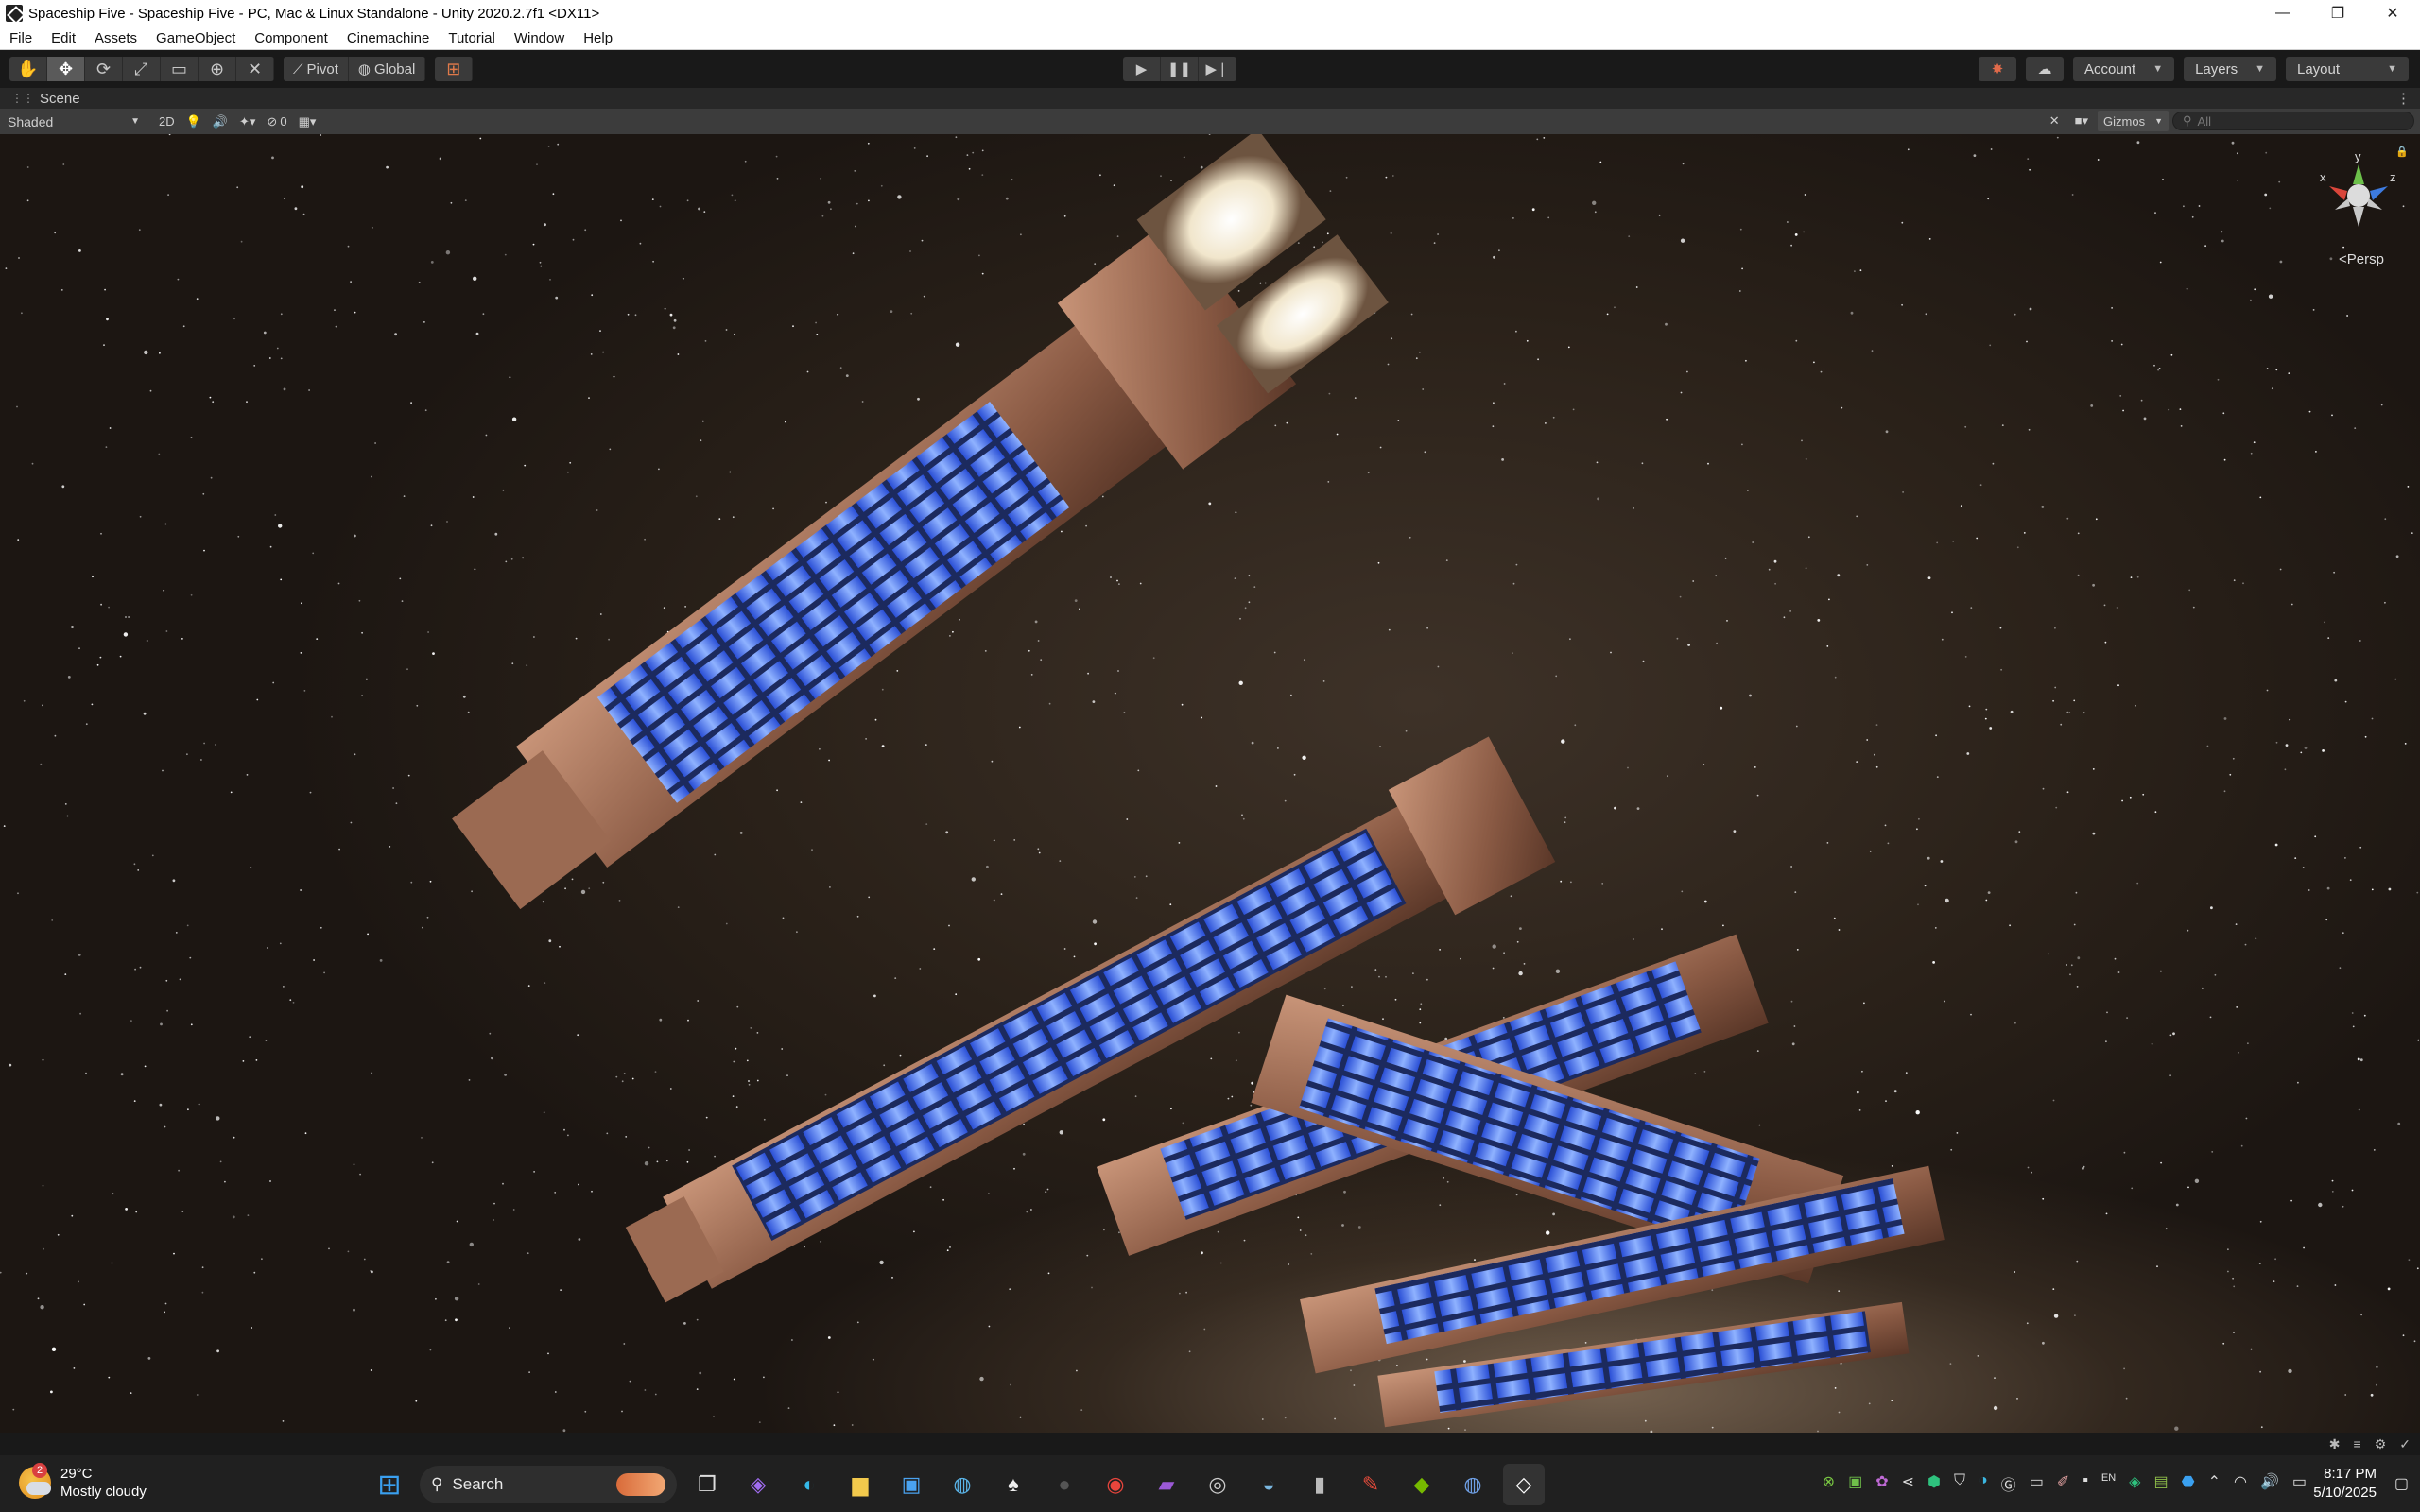 This screenshot has width=2420, height=1512. Describe the element at coordinates (2362, 205) in the screenshot. I see `scene-orientation-gizmo: y x z <Persp 🔒` at that location.